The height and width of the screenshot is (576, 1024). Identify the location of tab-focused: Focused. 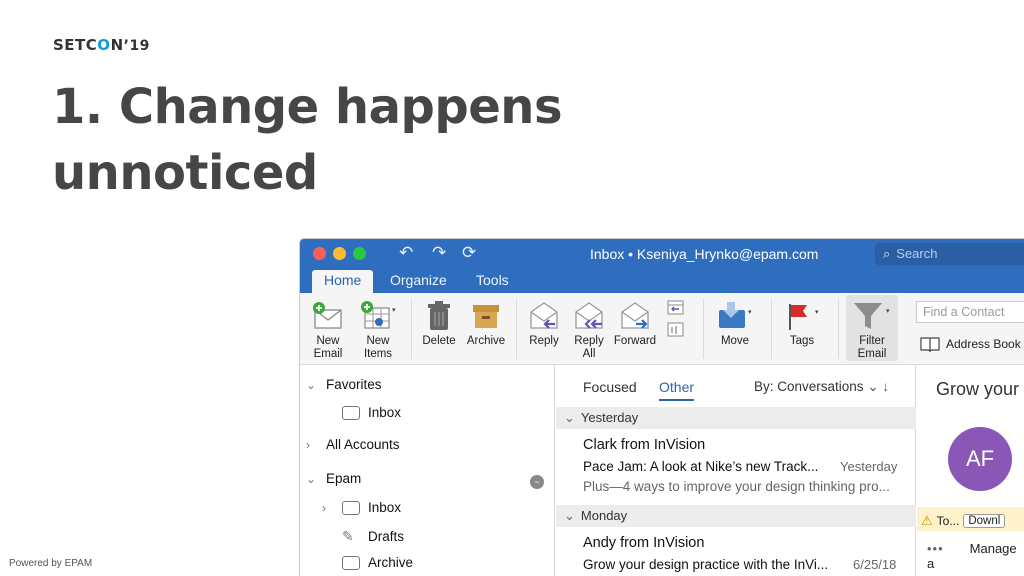
(610, 387).